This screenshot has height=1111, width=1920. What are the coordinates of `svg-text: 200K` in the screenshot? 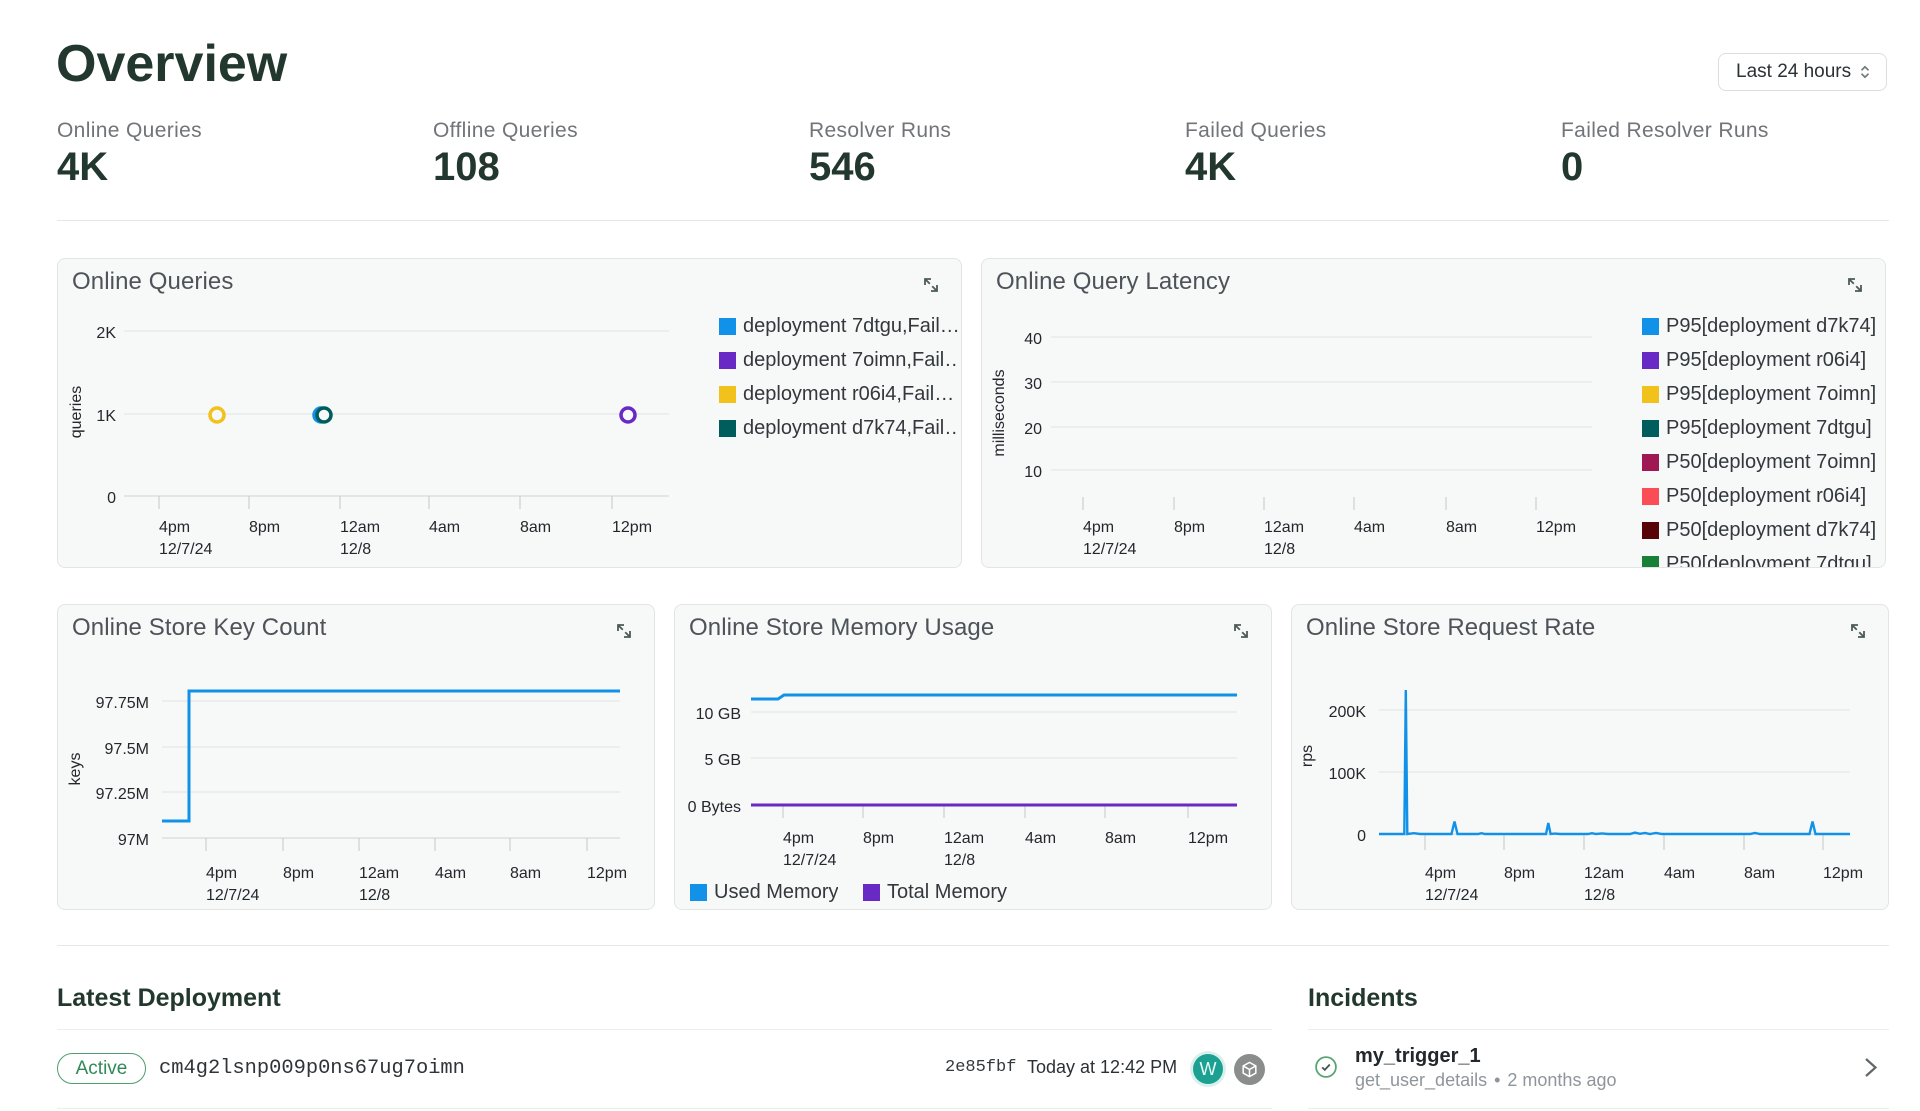 It's located at (1348, 712).